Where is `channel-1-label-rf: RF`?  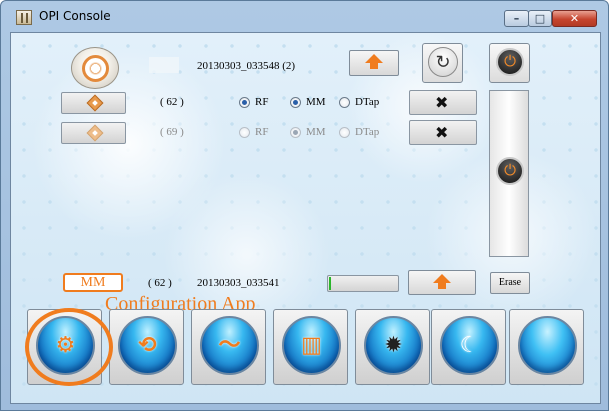
channel-1-label-rf: RF is located at coordinates (262, 102).